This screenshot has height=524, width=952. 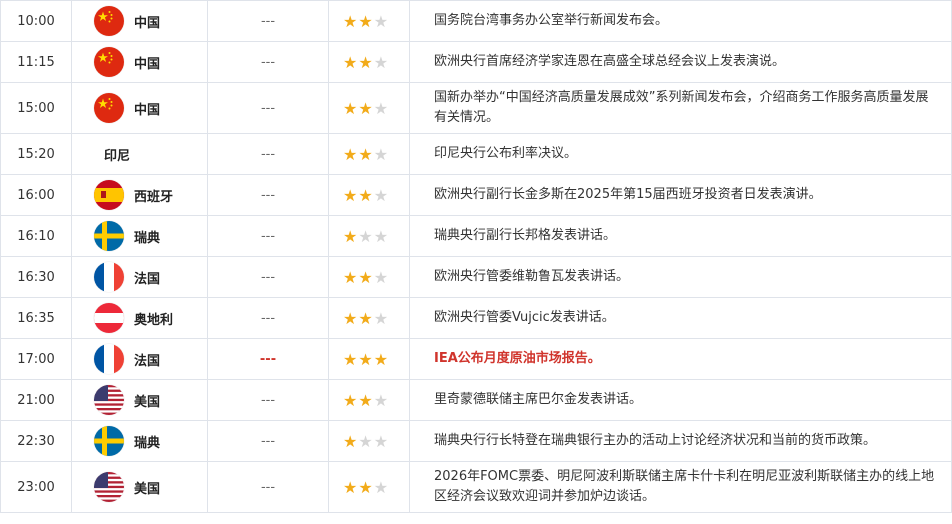 I want to click on table-row: 16:10 瑞典 --- ★★★ 瑞典央行副行长邦格发表讲话。, so click(x=476, y=236).